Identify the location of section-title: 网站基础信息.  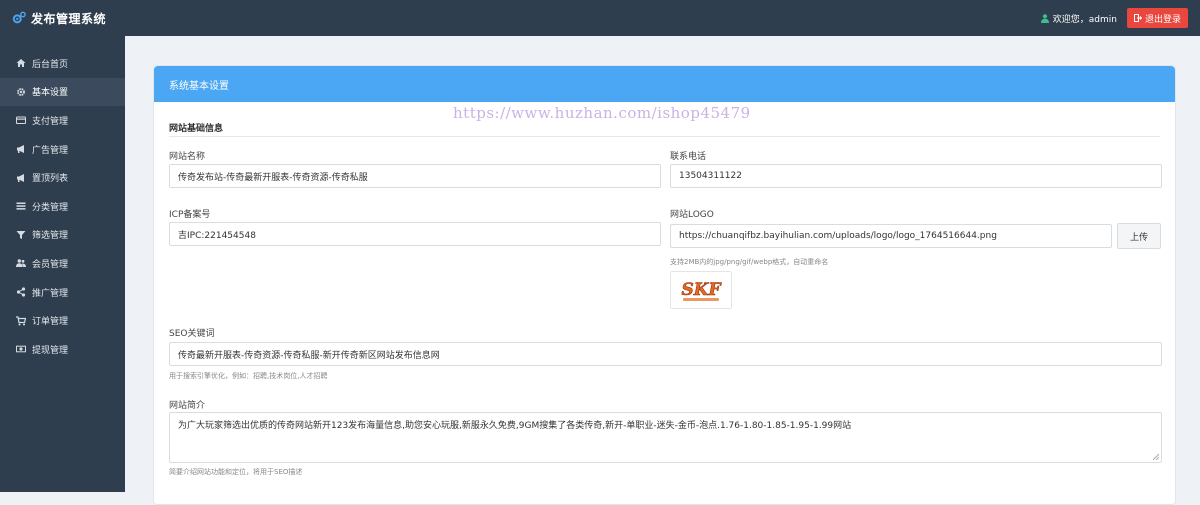
(196, 129).